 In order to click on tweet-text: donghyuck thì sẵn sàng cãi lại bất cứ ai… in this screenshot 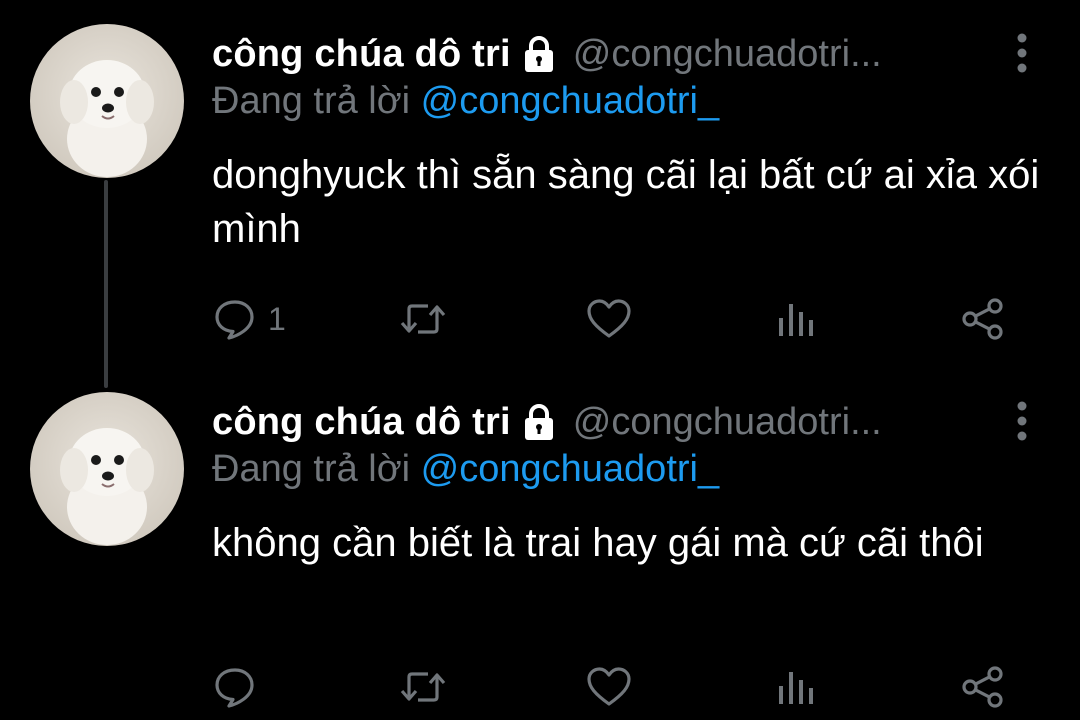, I will do `click(626, 202)`.